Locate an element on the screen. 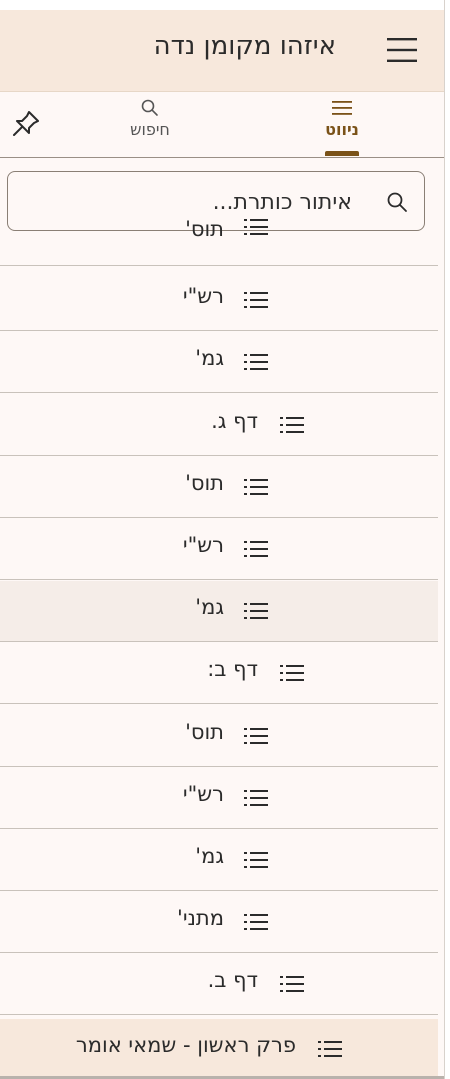 The image size is (450, 1079). page-title: איזהו מקומן נדה is located at coordinates (244, 46).